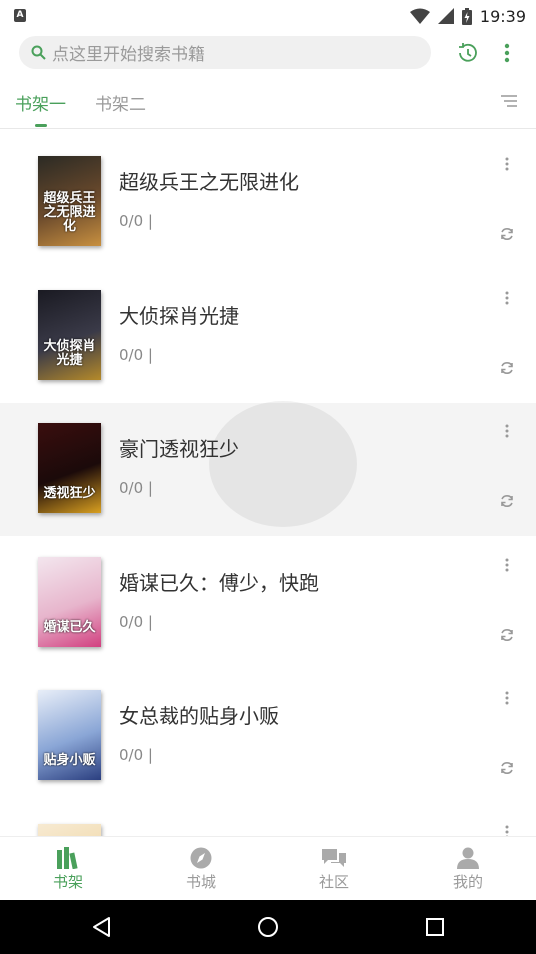 Image resolution: width=536 pixels, height=954 pixels. Describe the element at coordinates (102, 927) in the screenshot. I see `back-icon` at that location.